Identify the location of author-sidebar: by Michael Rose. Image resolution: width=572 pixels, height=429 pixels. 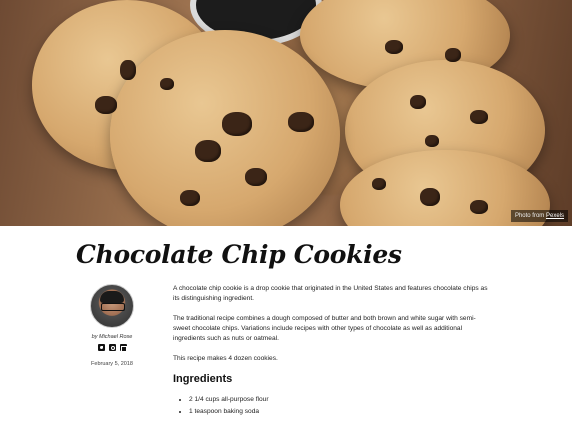
(112, 318).